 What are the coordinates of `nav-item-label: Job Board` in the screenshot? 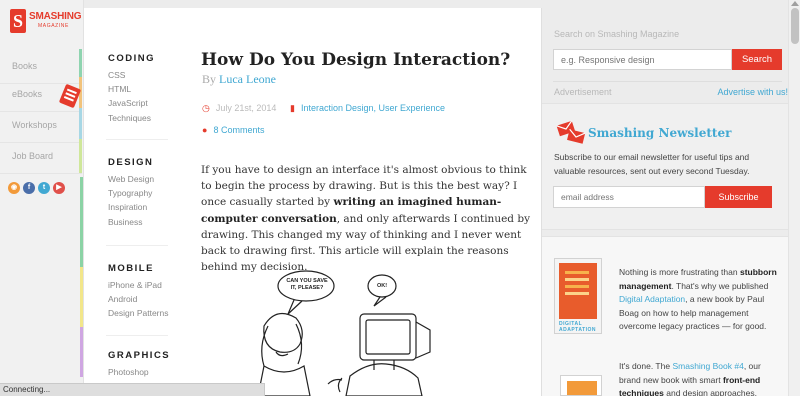 It's located at (33, 156).